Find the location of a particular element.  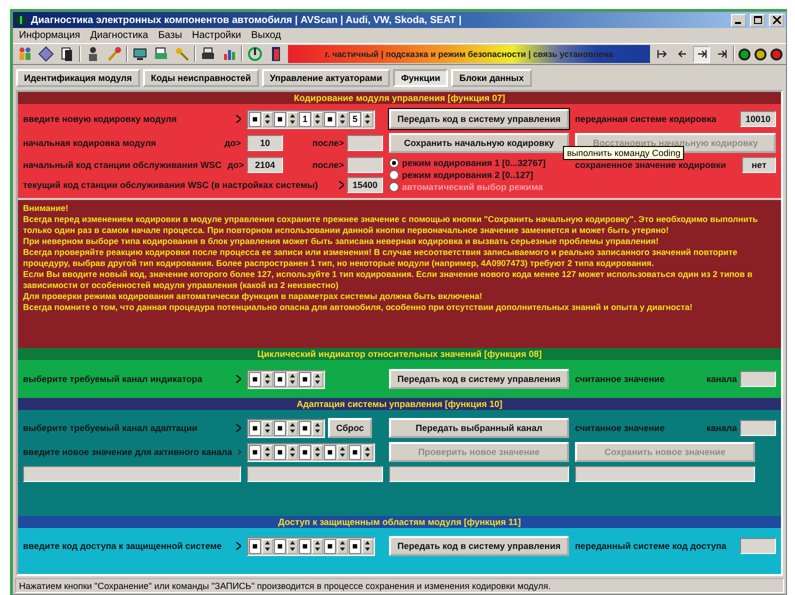

section-title: Адаптация системы управления [функция 10] is located at coordinates (399, 404).